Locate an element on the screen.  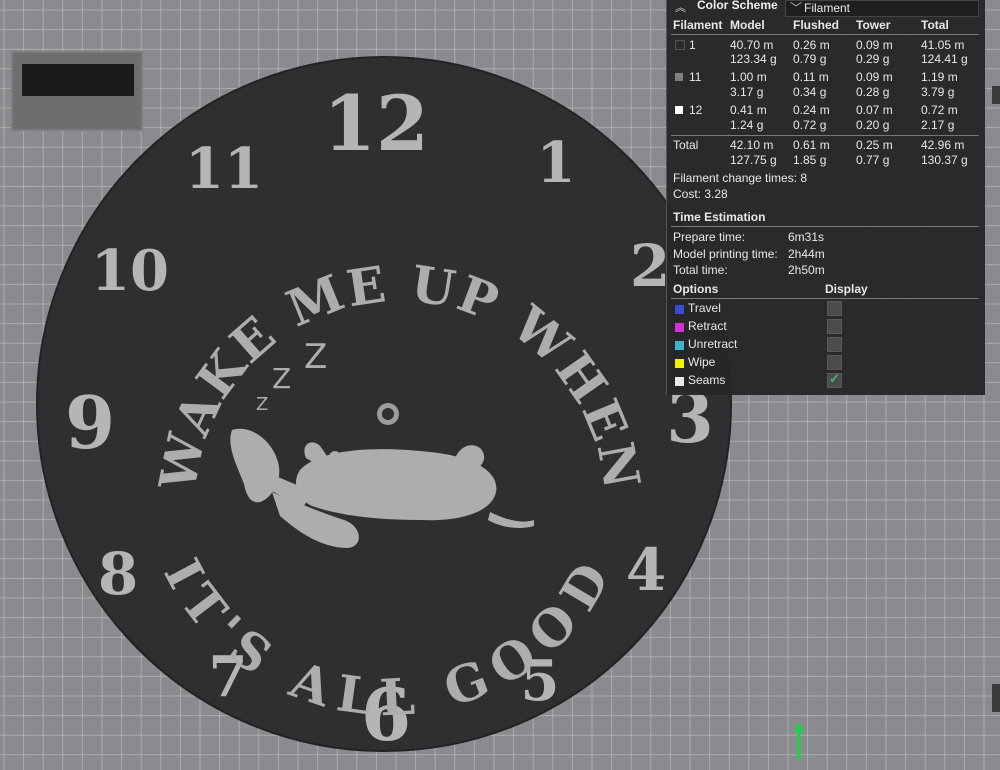
cost-value: Cost: 3.28 is located at coordinates (700, 194).